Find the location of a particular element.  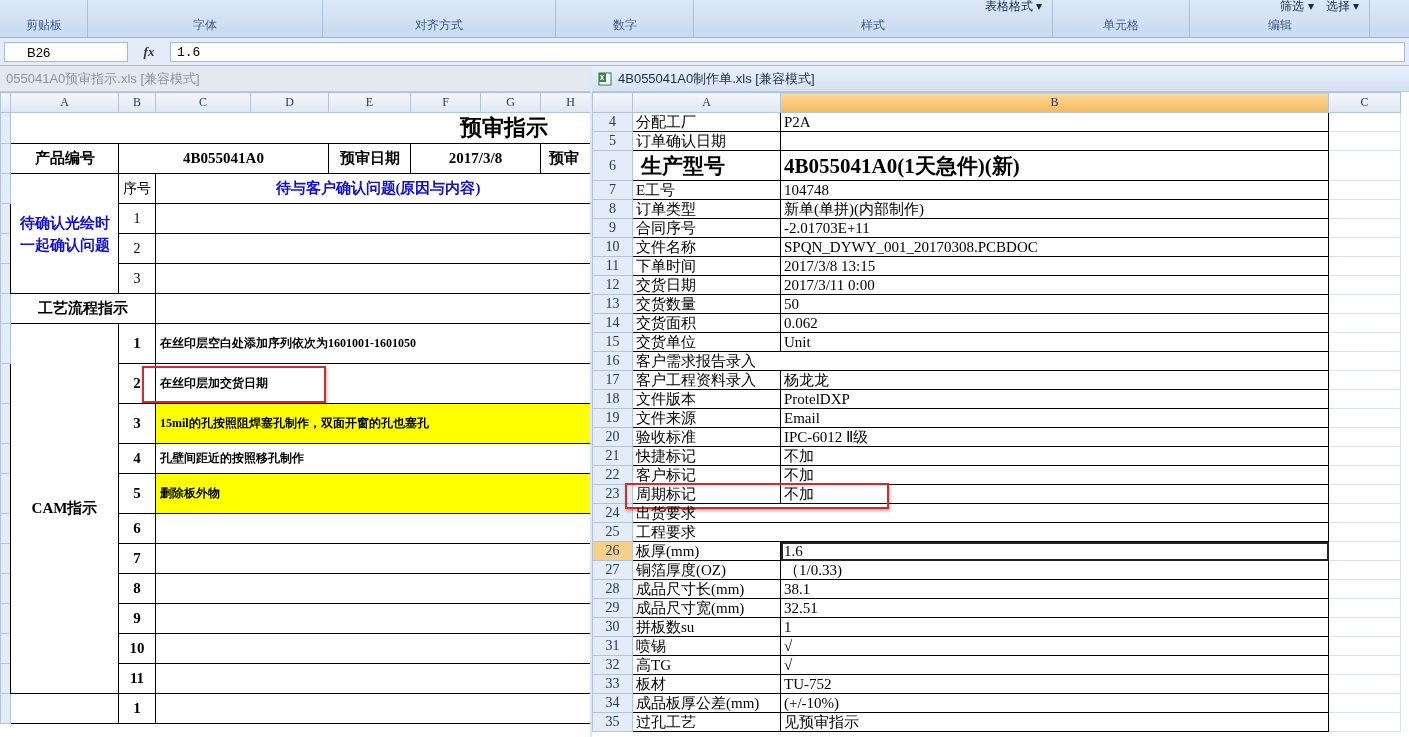

column-header: D is located at coordinates (289, 102).